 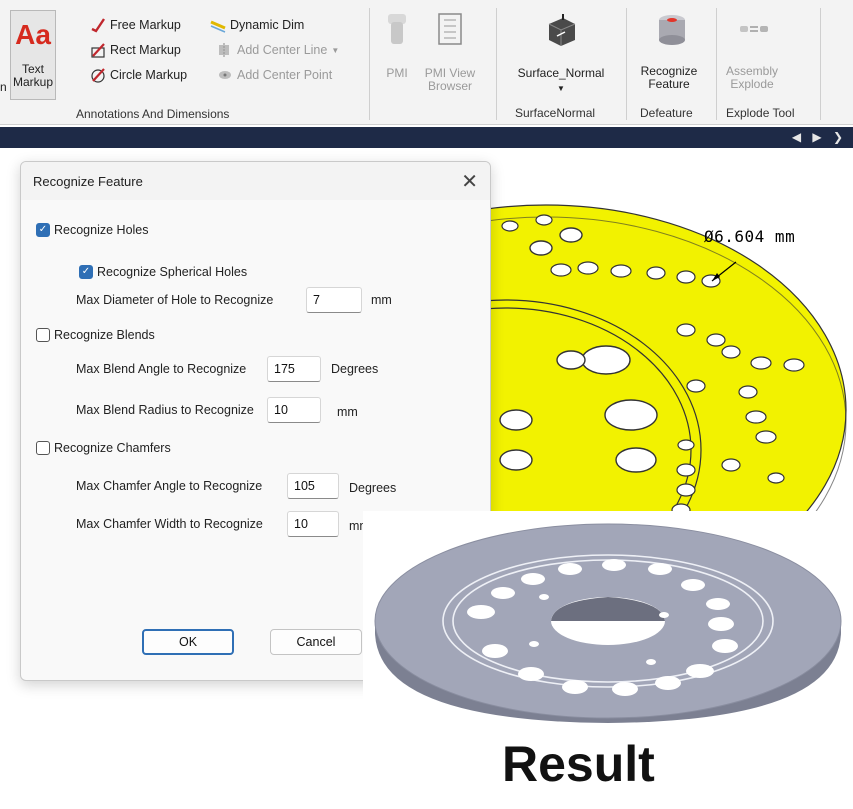 What do you see at coordinates (561, 73) in the screenshot?
I see `surface-normal-label: Surface_Normal` at bounding box center [561, 73].